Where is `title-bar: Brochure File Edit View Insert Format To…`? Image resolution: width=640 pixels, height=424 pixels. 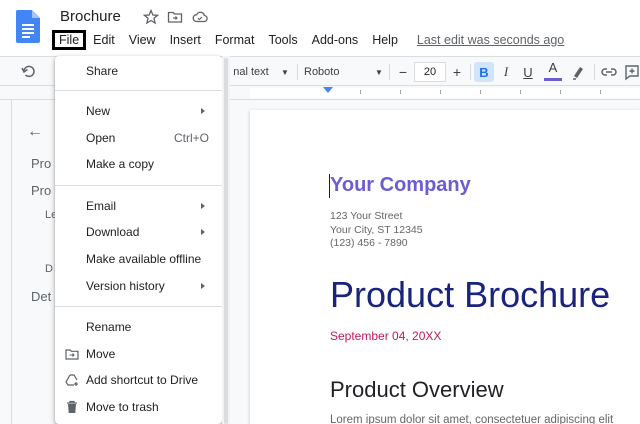 title-bar: Brochure File Edit View Insert Format To… is located at coordinates (320, 28).